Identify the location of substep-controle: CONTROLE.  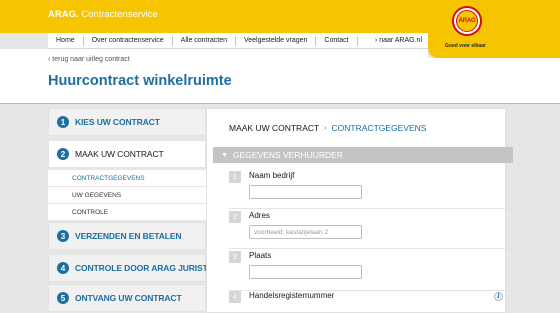
(127, 212).